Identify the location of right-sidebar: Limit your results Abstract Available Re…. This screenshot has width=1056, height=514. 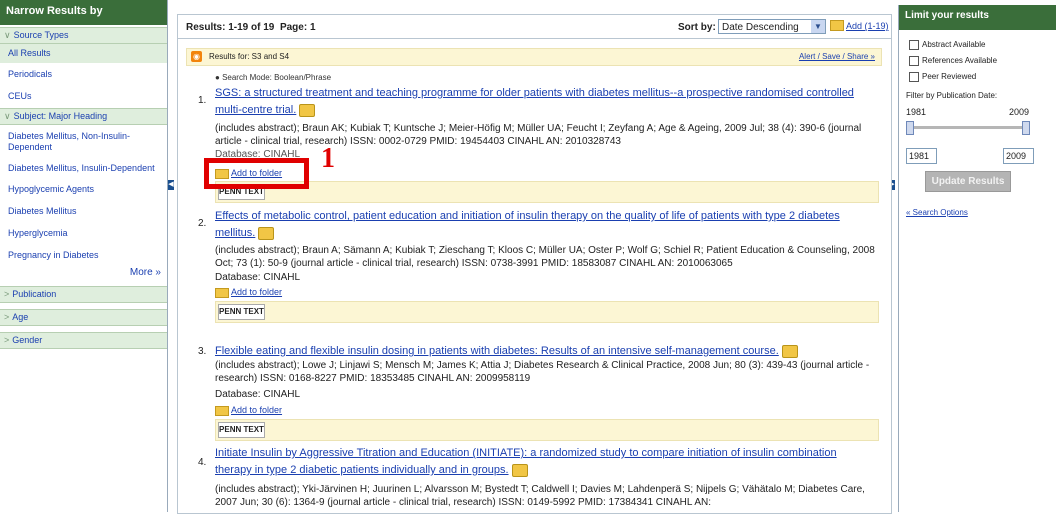
(977, 258).